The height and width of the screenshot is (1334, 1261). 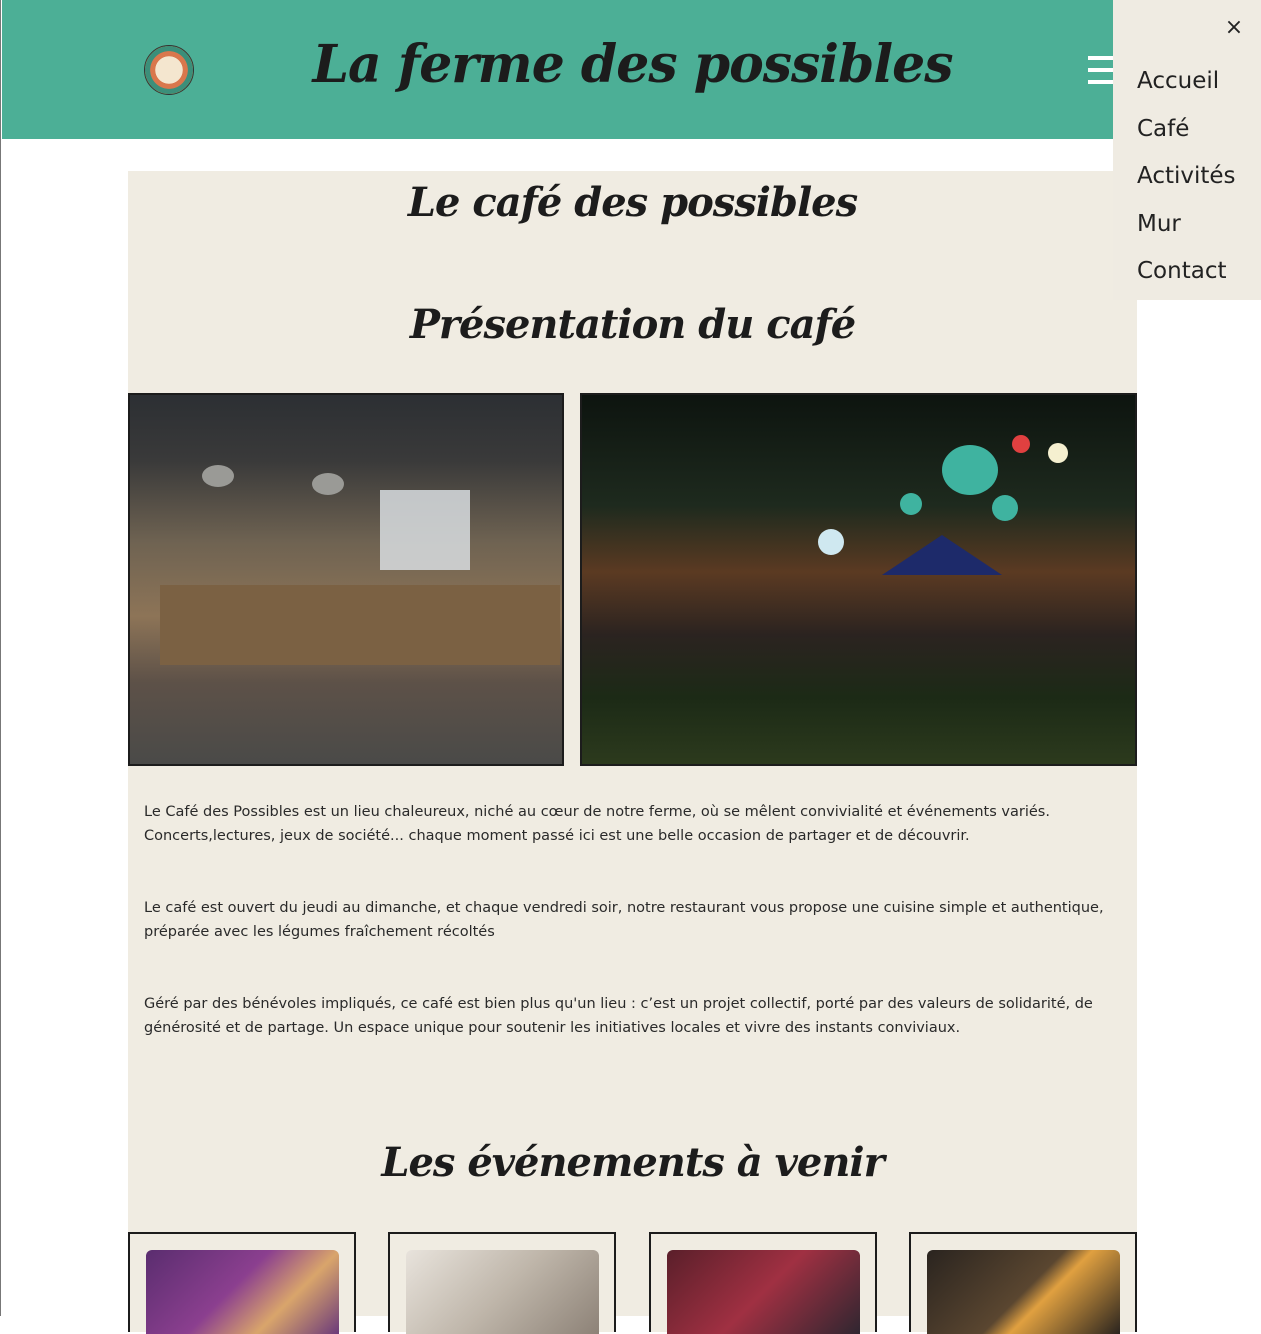 I want to click on cafe-interior-photo, so click(x=346, y=579).